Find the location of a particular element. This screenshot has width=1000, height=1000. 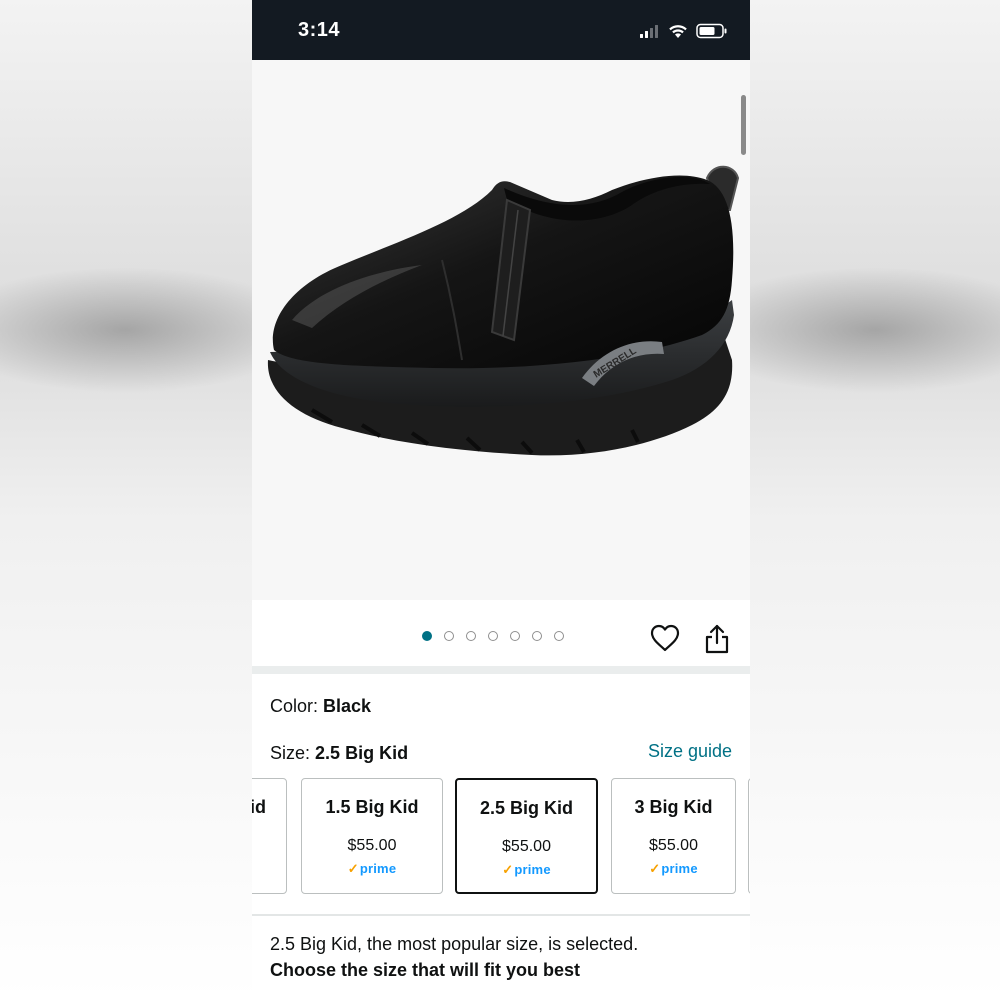

cellular-signal-icon is located at coordinates (649, 31).